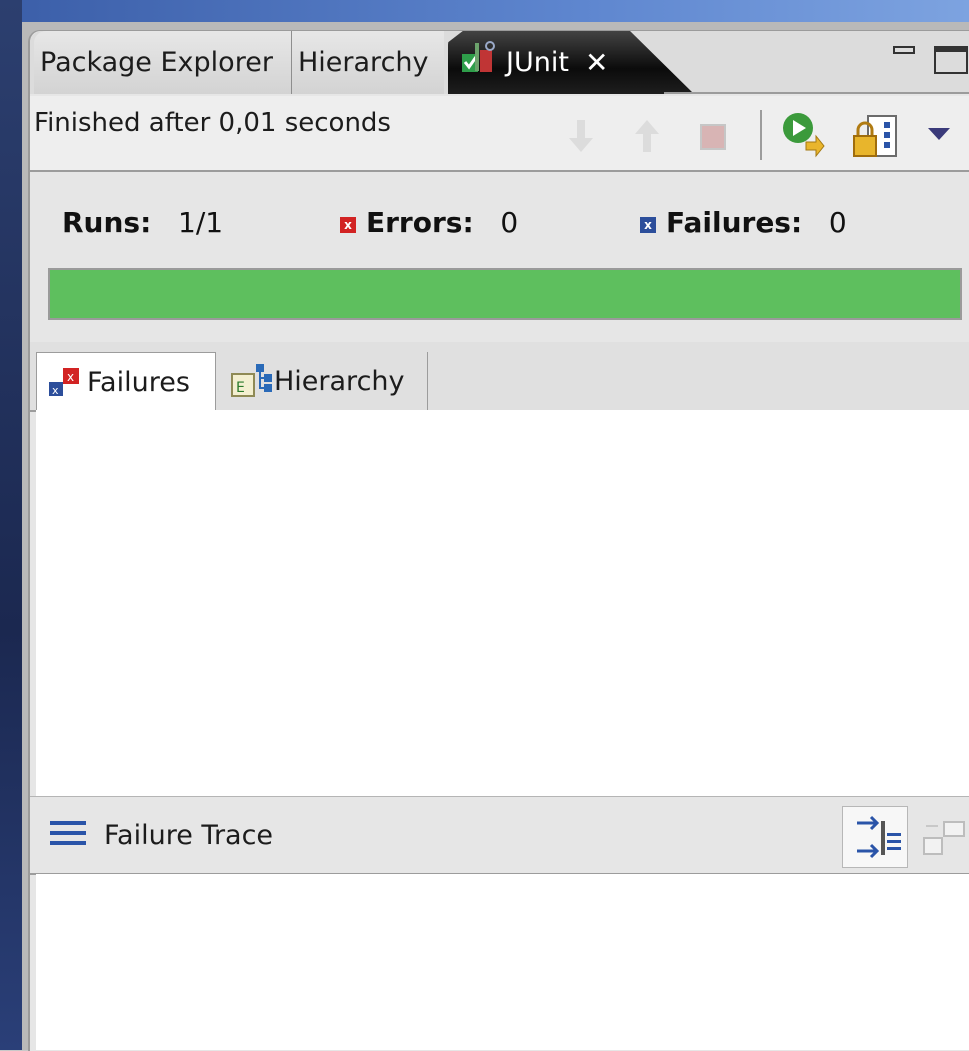 The height and width of the screenshot is (1051, 969). I want to click on tab-bar-divider, so click(816, 93).